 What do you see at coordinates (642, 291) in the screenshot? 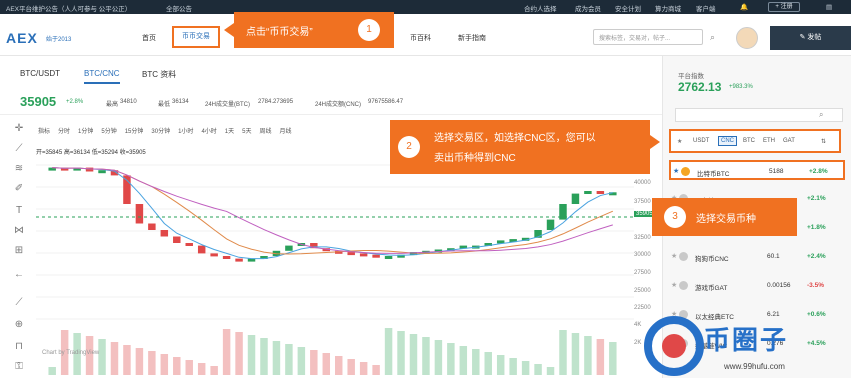
I see `y-tick: 25000` at bounding box center [642, 291].